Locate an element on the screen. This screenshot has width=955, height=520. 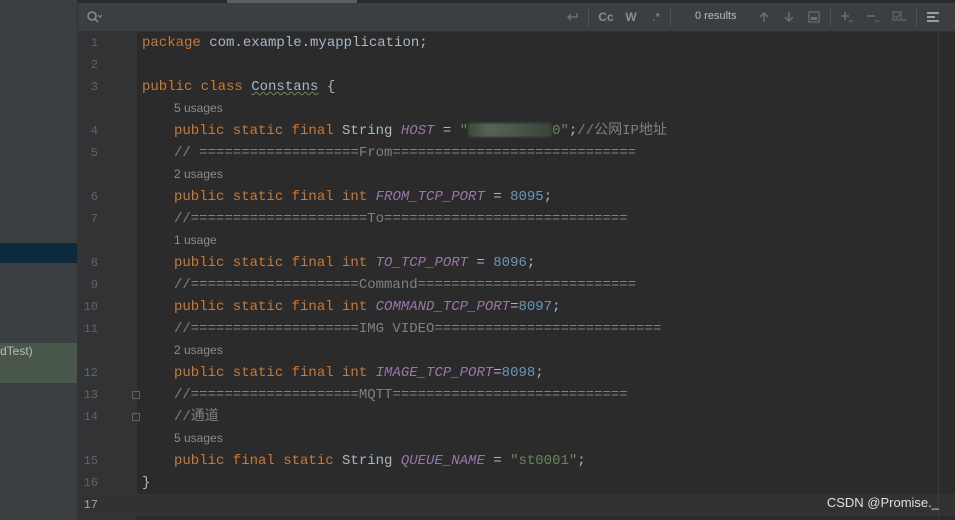
match-case-icon: Cc is located at coordinates (606, 17).